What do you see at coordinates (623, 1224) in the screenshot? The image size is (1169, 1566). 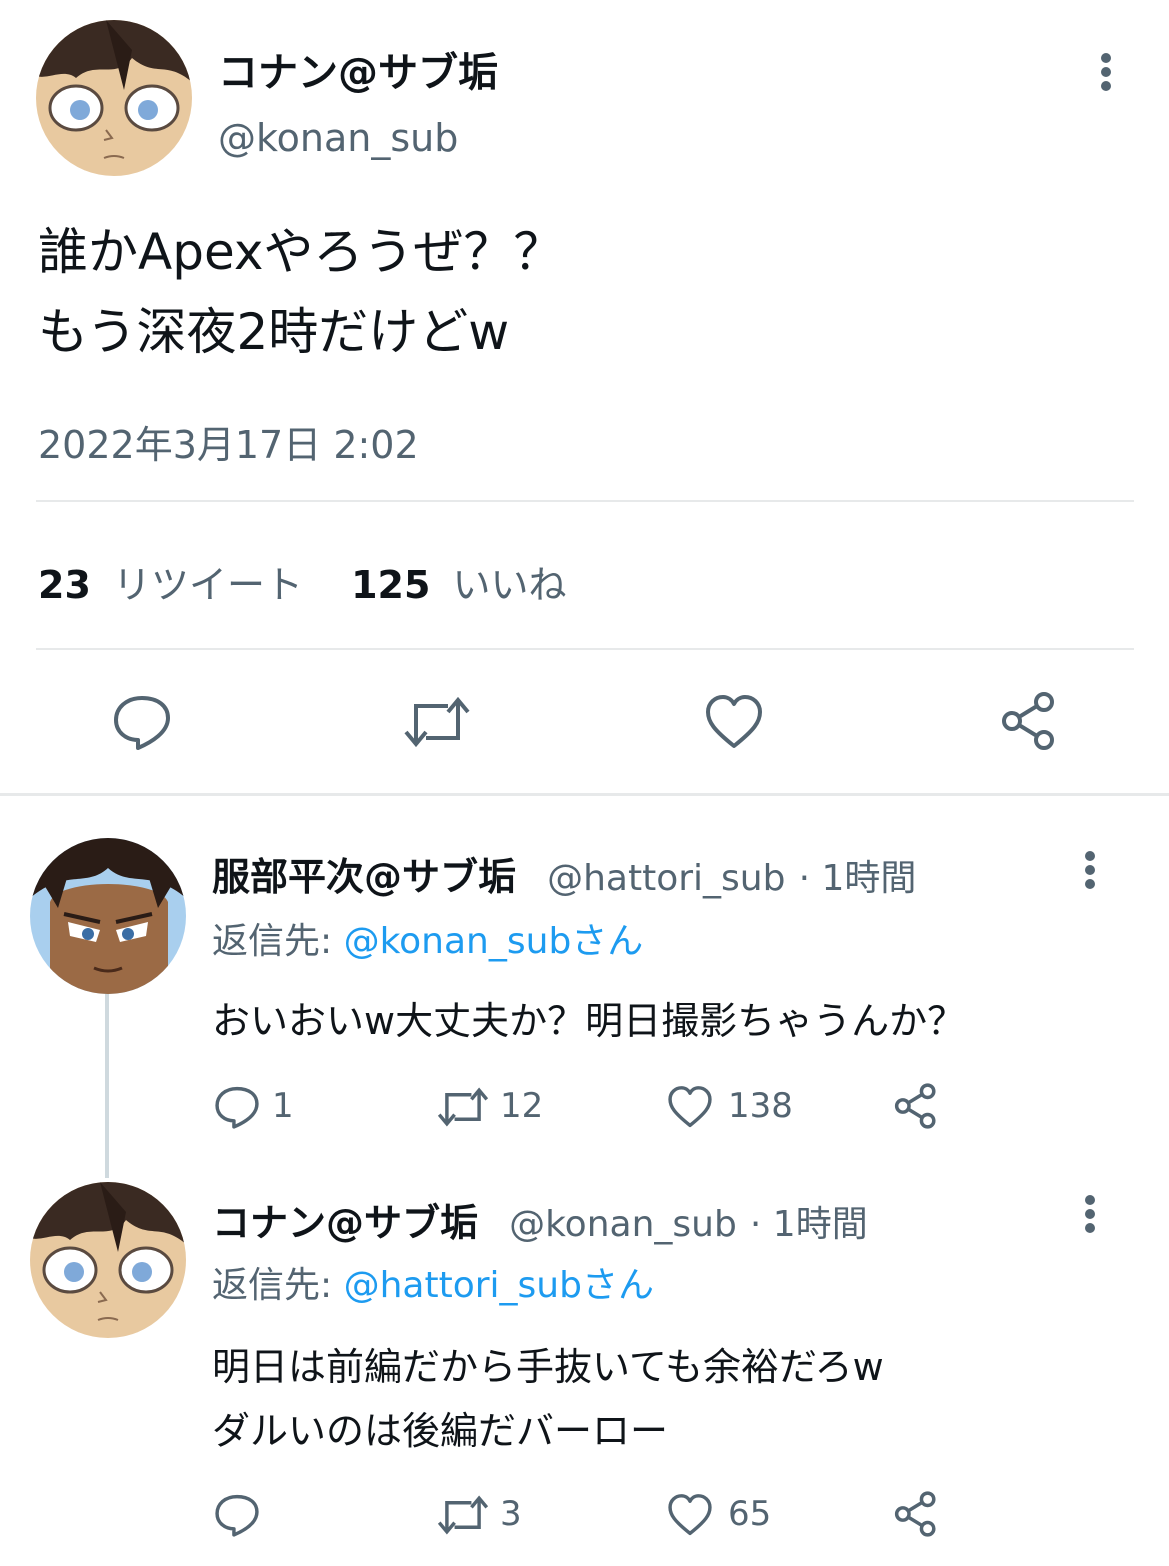 I see `reply-2-handle: @konan_sub` at bounding box center [623, 1224].